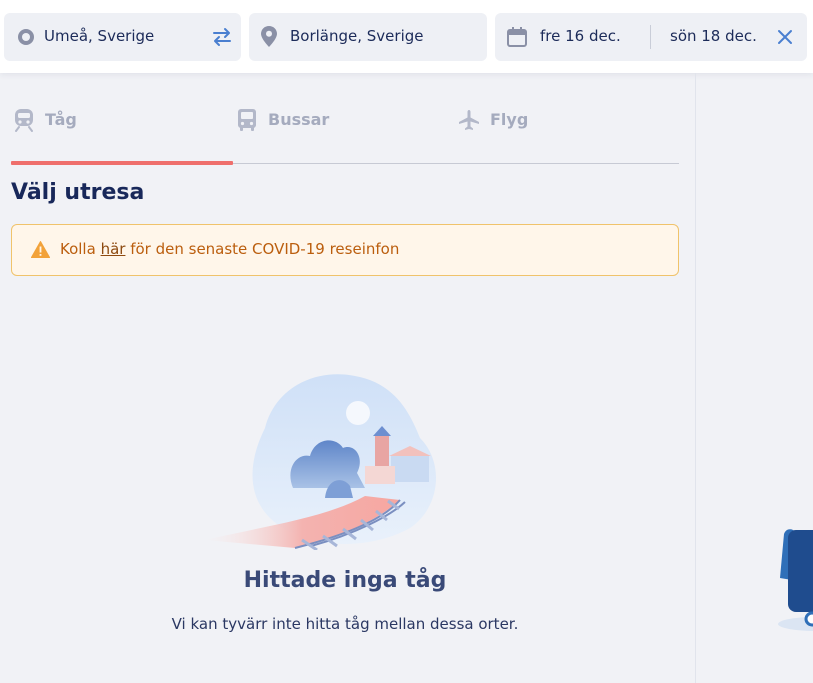 The height and width of the screenshot is (683, 813). I want to click on plane-icon, so click(469, 120).